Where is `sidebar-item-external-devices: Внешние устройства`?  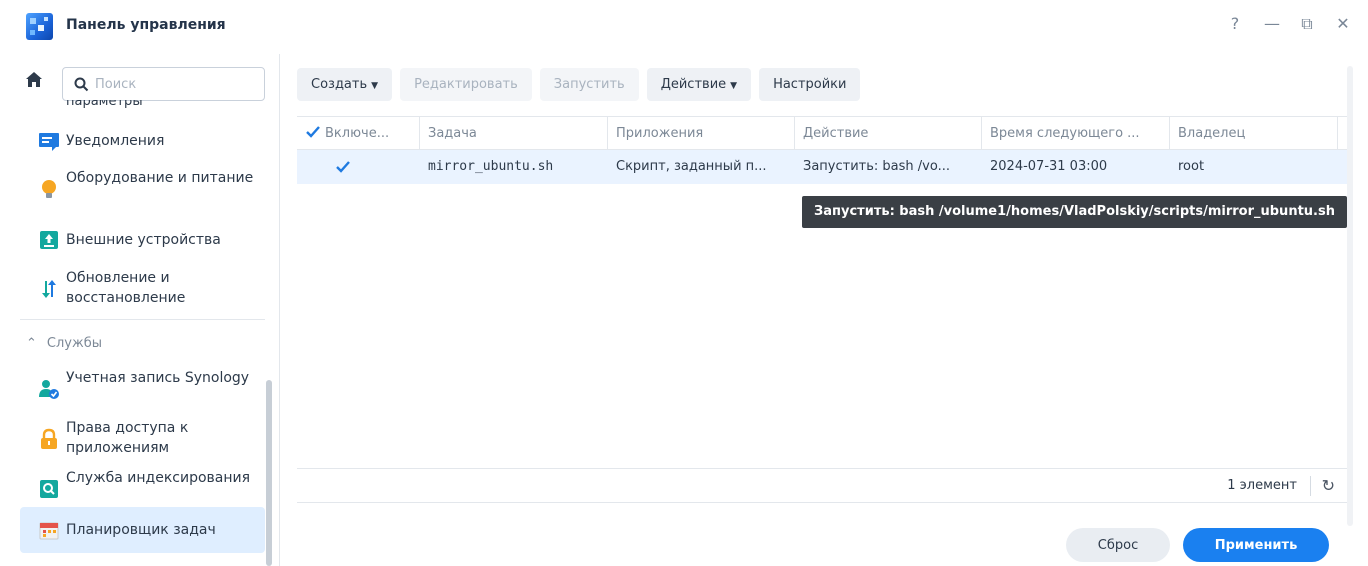 sidebar-item-external-devices: Внешние устройства is located at coordinates (142, 240).